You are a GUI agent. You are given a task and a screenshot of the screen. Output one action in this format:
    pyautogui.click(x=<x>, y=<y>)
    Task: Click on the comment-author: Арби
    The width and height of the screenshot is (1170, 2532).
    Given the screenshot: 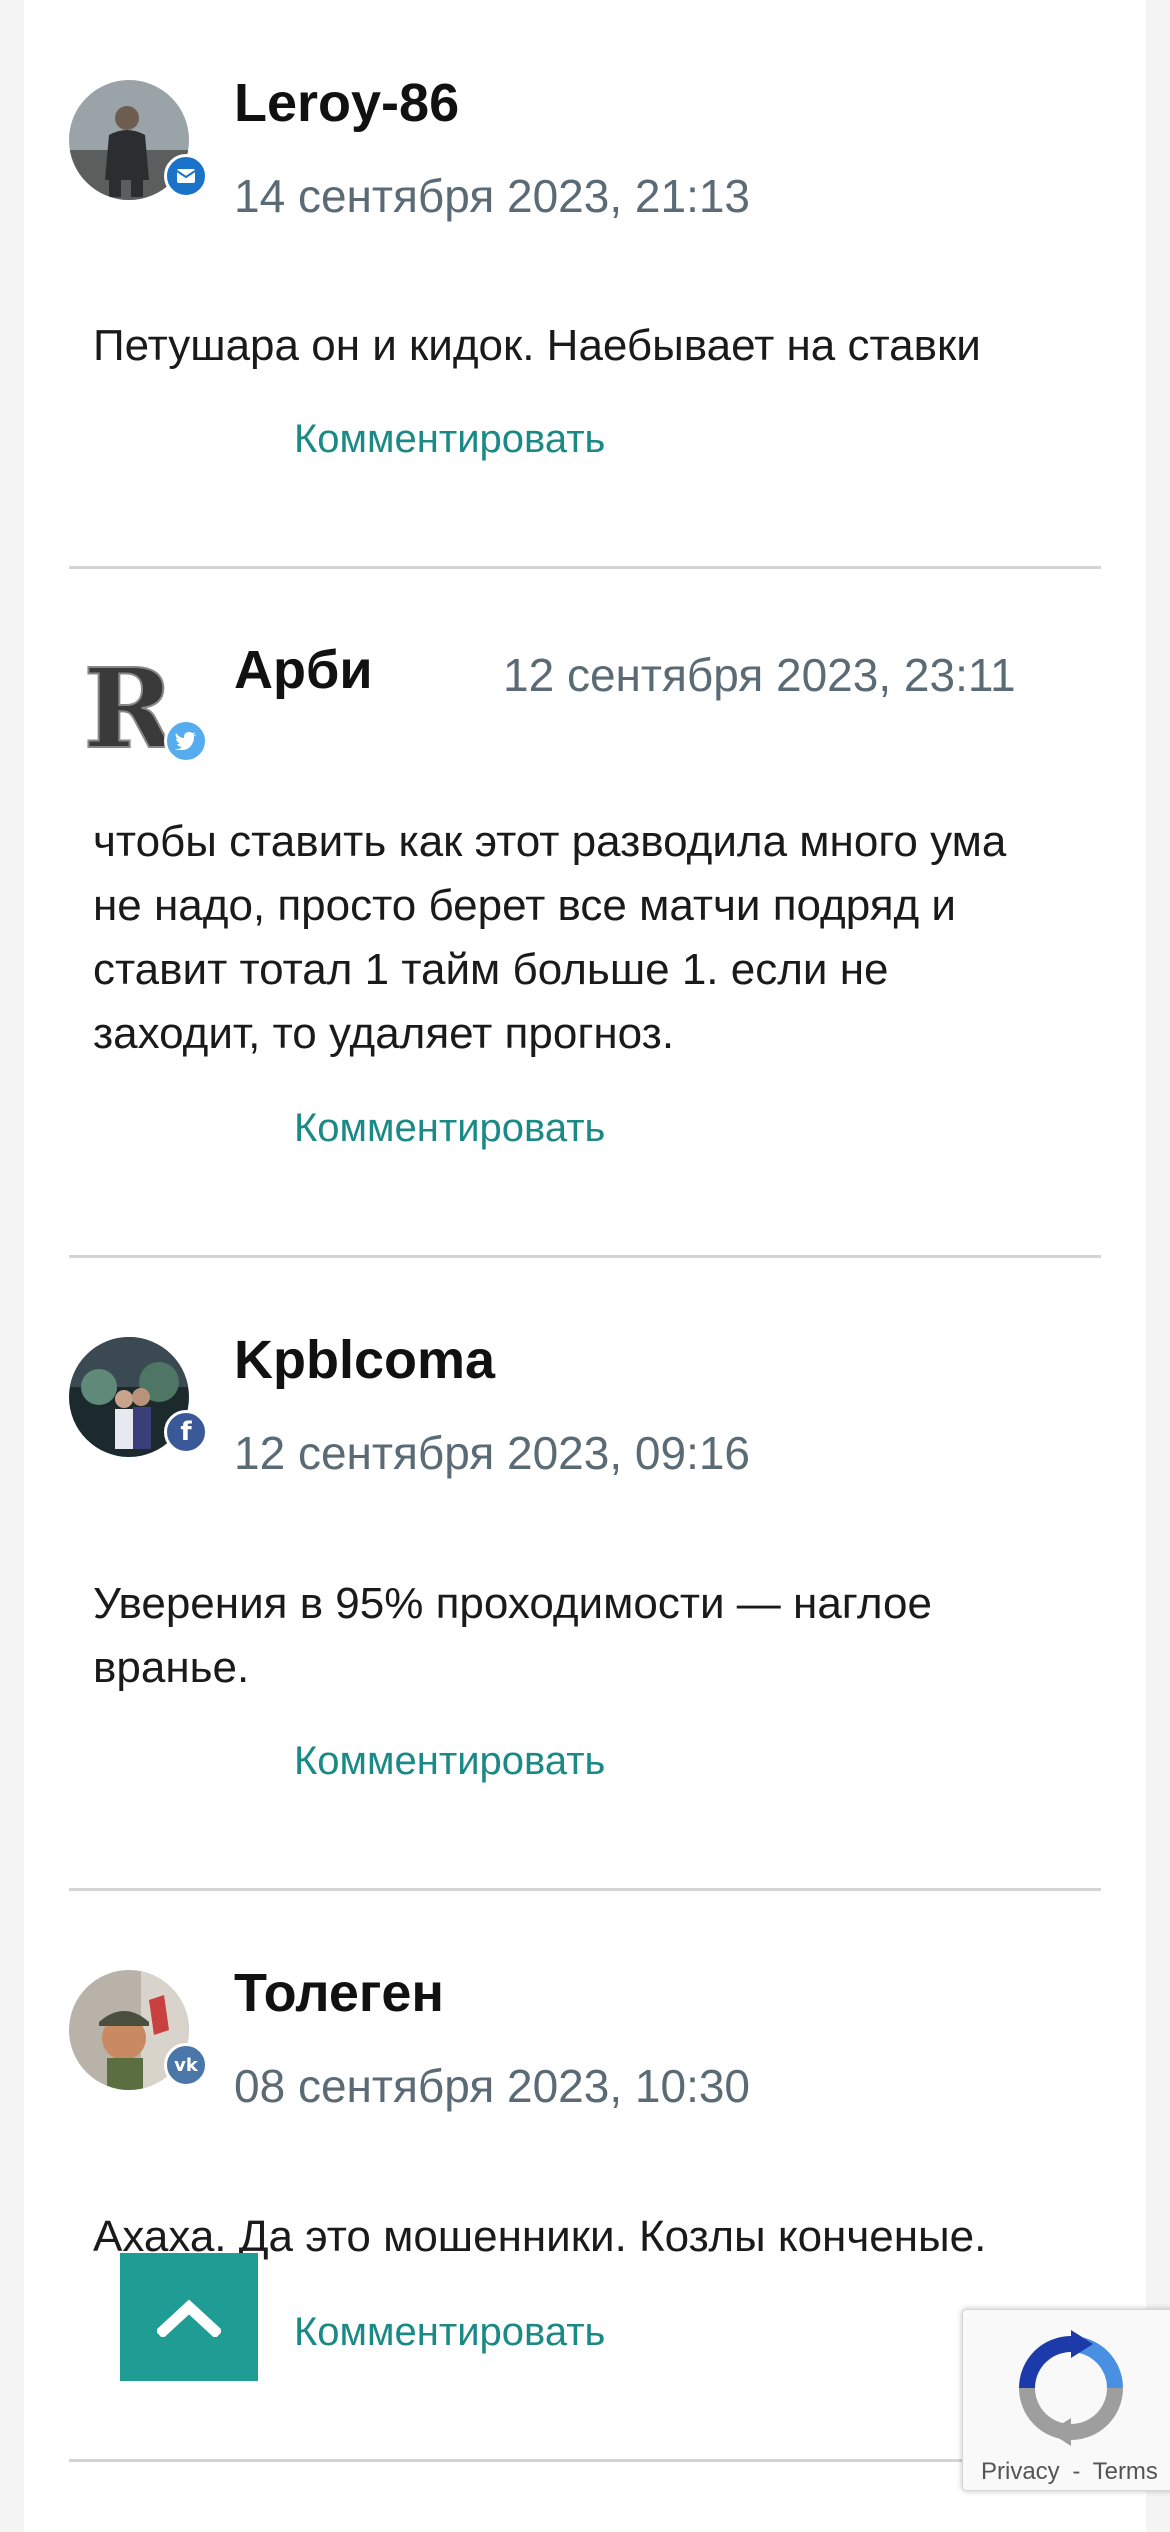 What is the action you would take?
    pyautogui.click(x=303, y=670)
    